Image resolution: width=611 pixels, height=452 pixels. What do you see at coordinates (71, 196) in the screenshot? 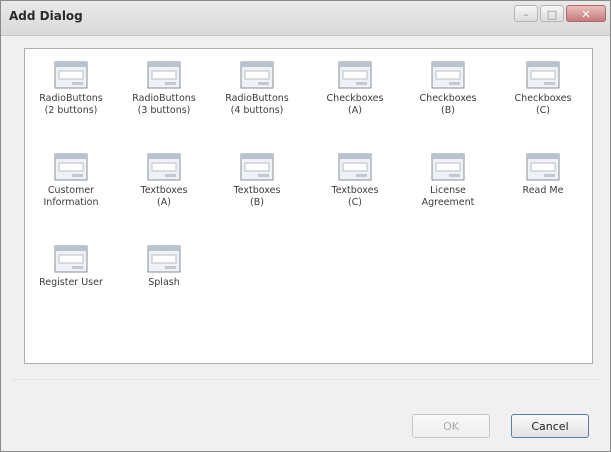
I see `dialog-item-label: Customer Information` at bounding box center [71, 196].